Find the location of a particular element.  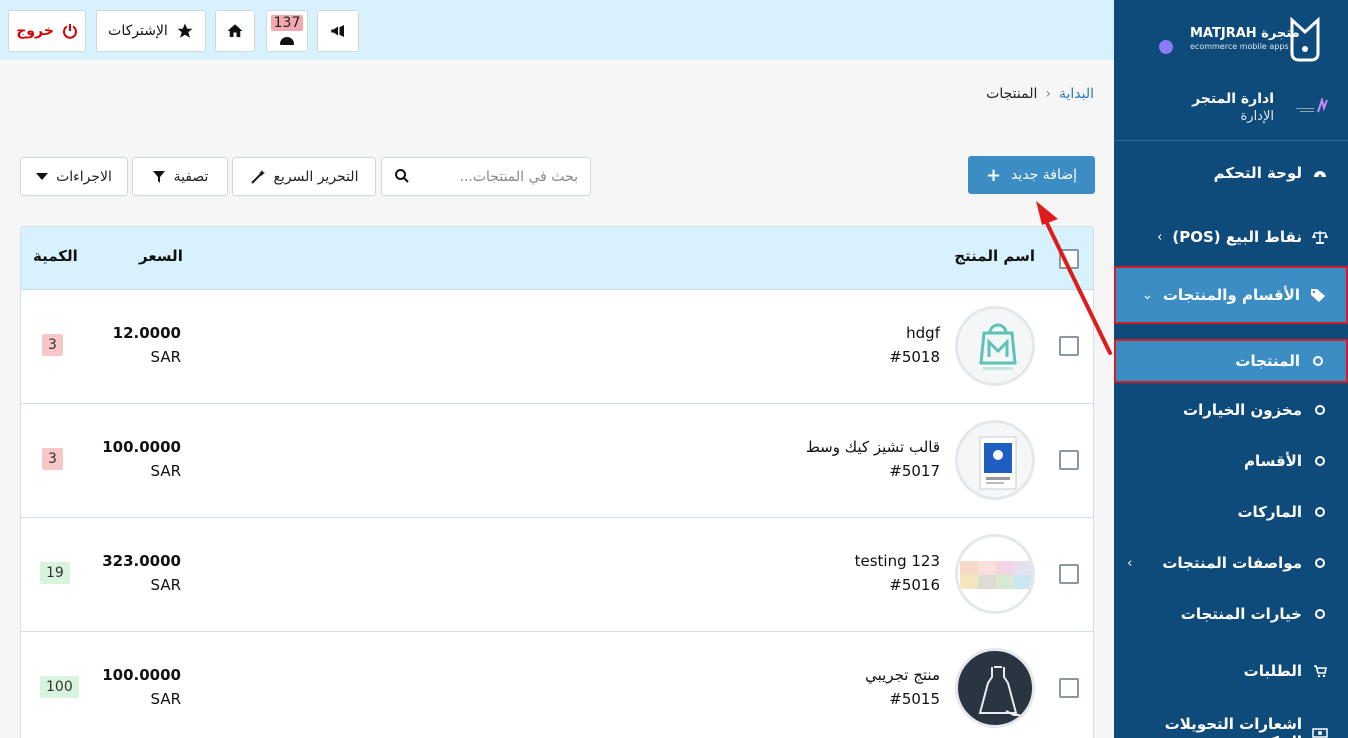

store-avatar-icon is located at coordinates (1312, 105).